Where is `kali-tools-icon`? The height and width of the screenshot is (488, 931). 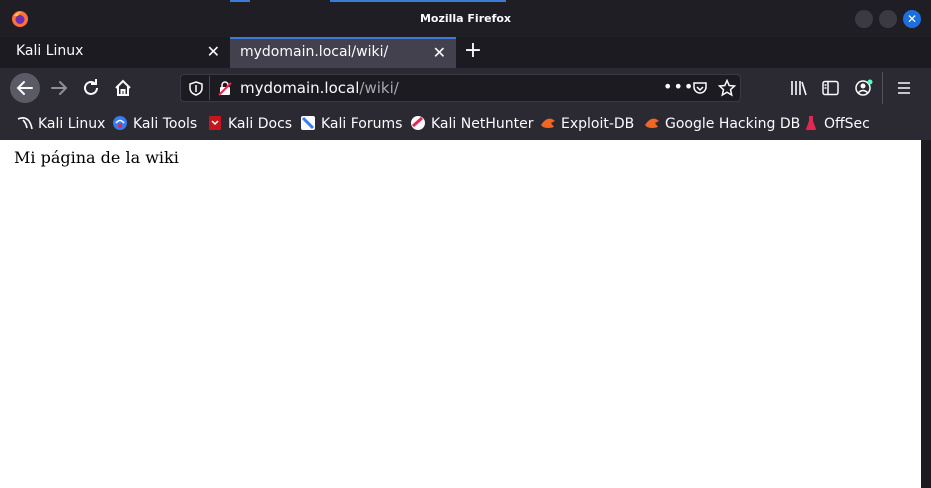
kali-tools-icon is located at coordinates (120, 123).